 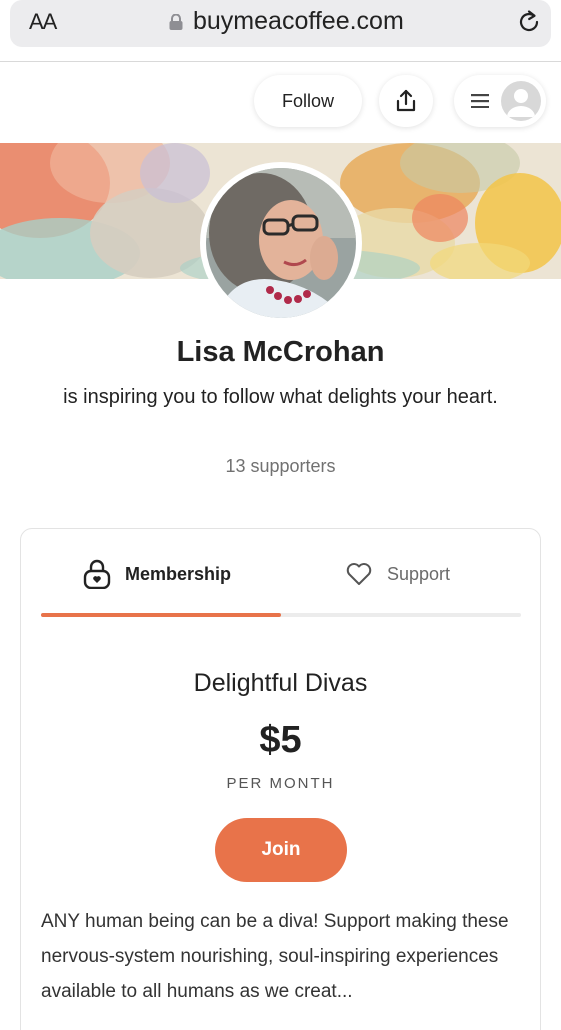 I want to click on account-menu-button, so click(x=500, y=101).